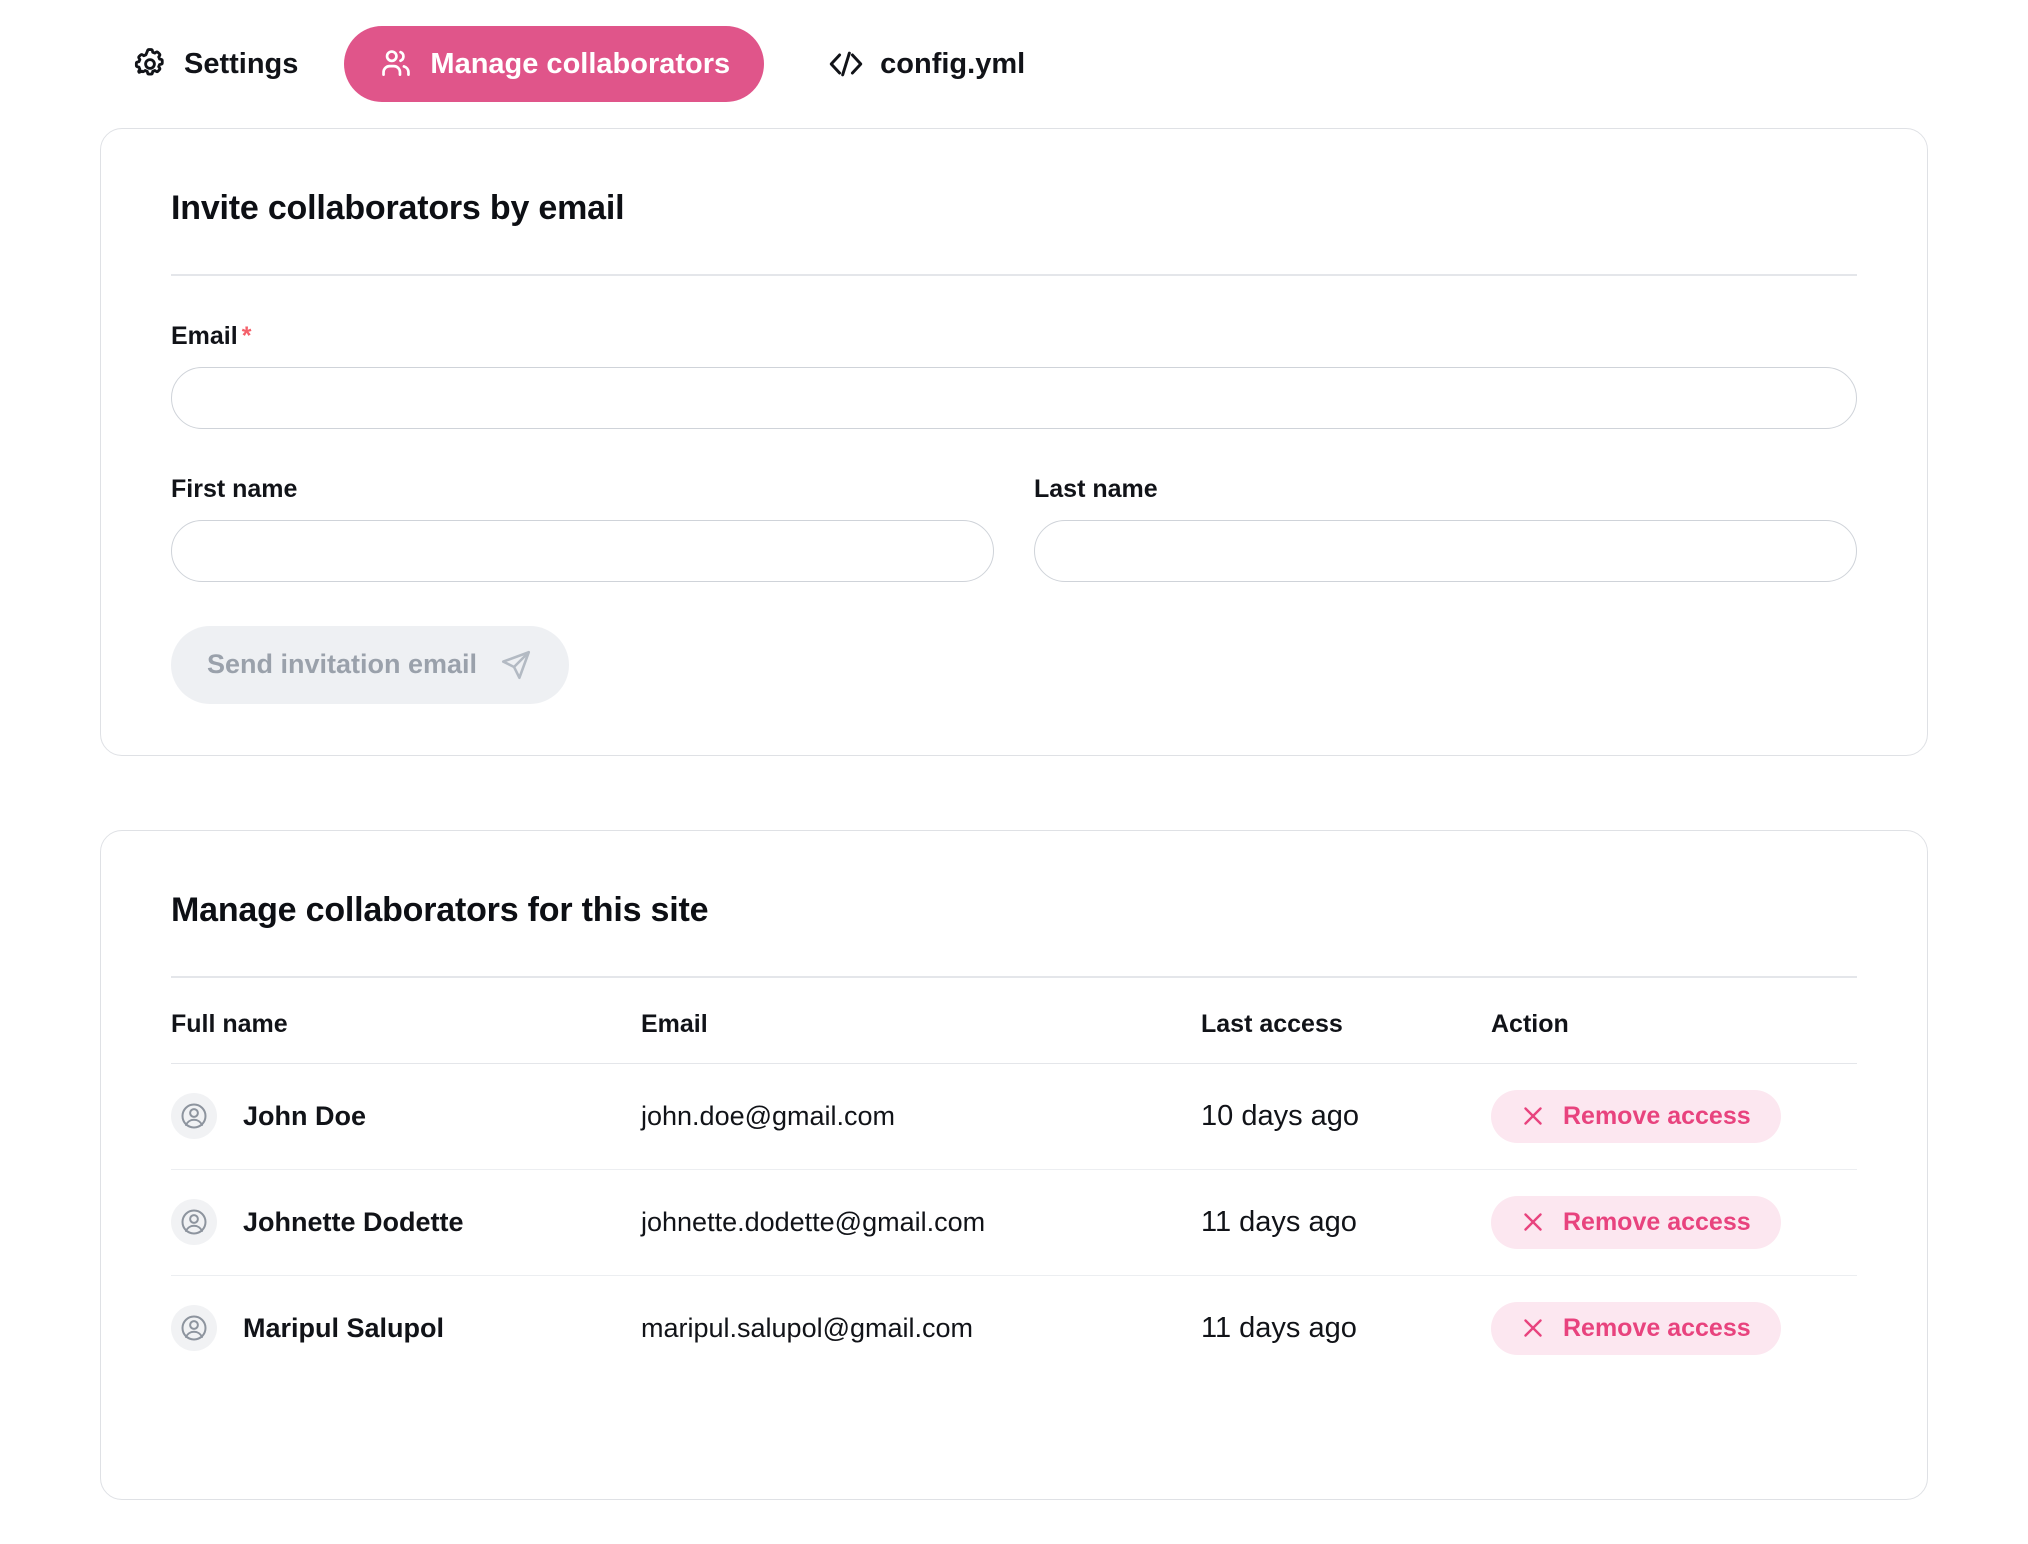 The height and width of the screenshot is (1544, 2028). What do you see at coordinates (1280, 1115) in the screenshot?
I see `collaborator-last-access: 10 days ago` at bounding box center [1280, 1115].